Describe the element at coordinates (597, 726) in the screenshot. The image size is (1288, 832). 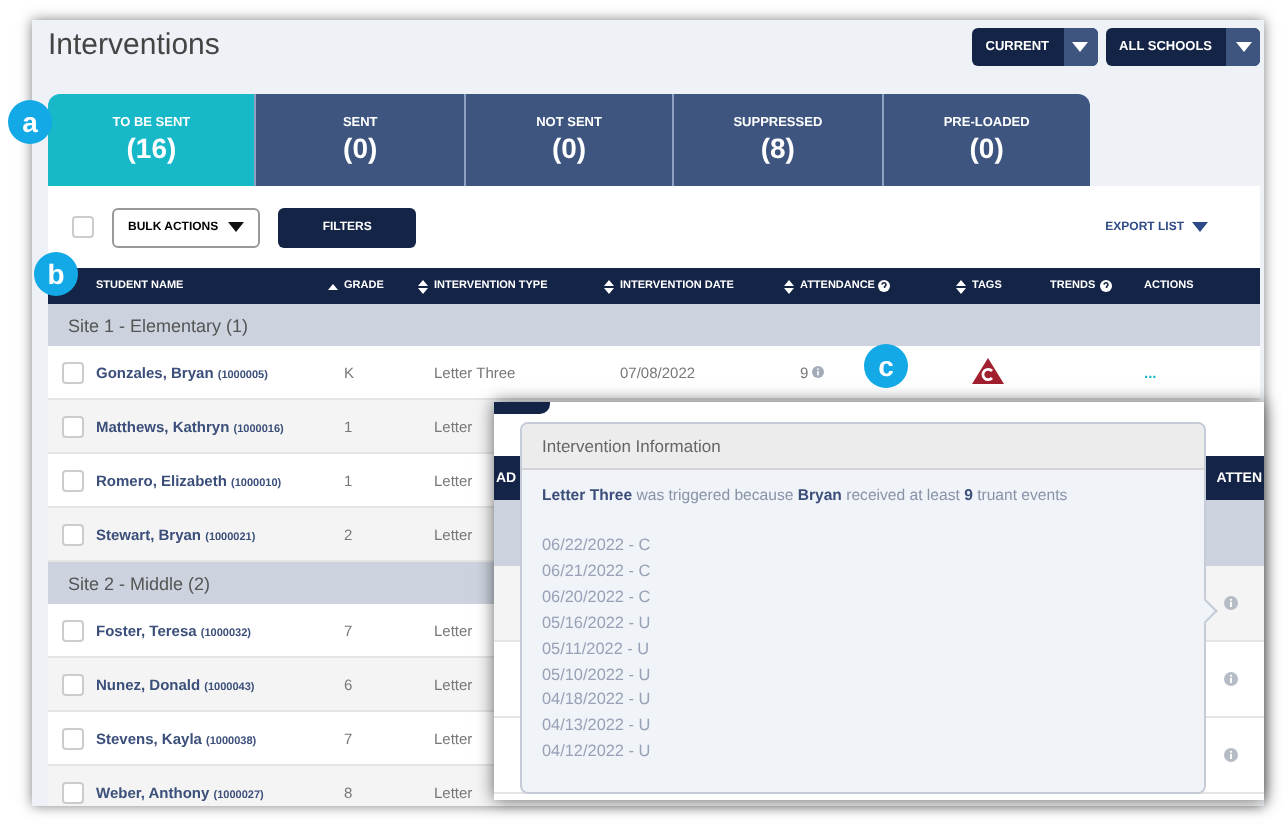
I see `event-entry: 04/13/2022 - U` at that location.